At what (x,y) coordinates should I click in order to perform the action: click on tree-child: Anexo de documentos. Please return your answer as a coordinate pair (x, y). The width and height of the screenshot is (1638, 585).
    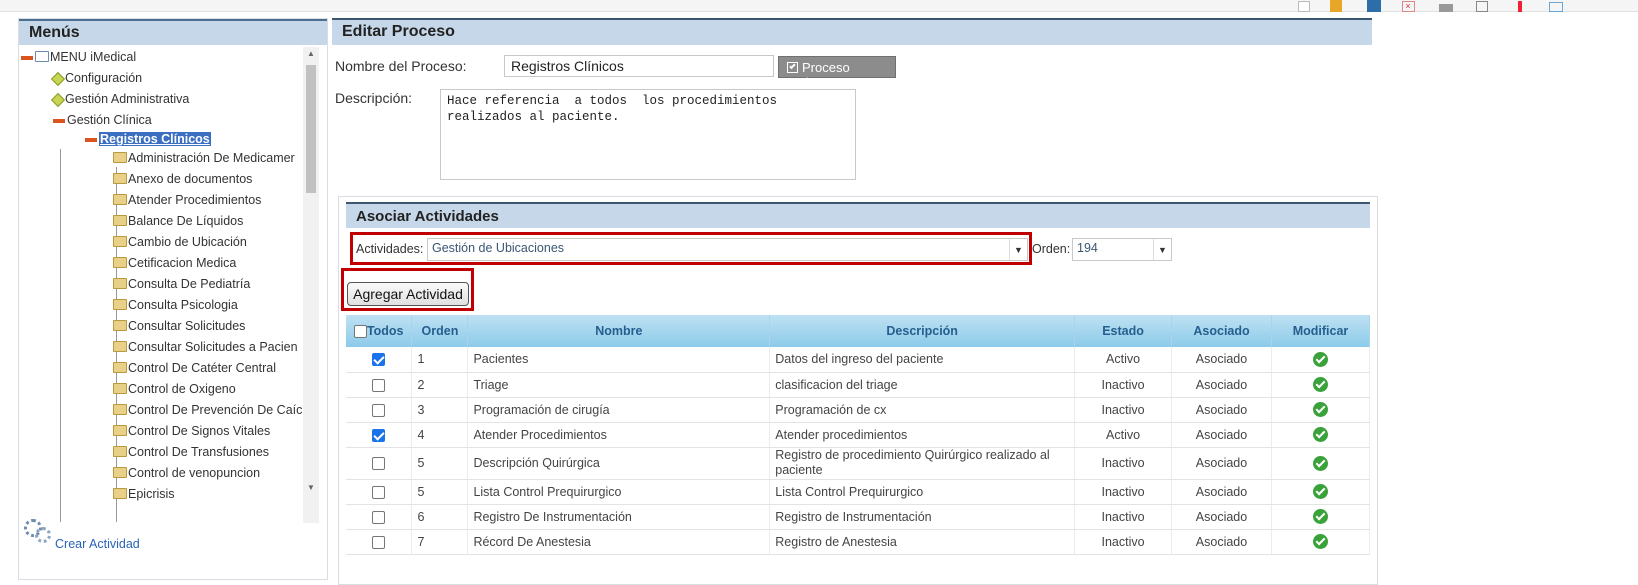
    Looking at the image, I should click on (182, 179).